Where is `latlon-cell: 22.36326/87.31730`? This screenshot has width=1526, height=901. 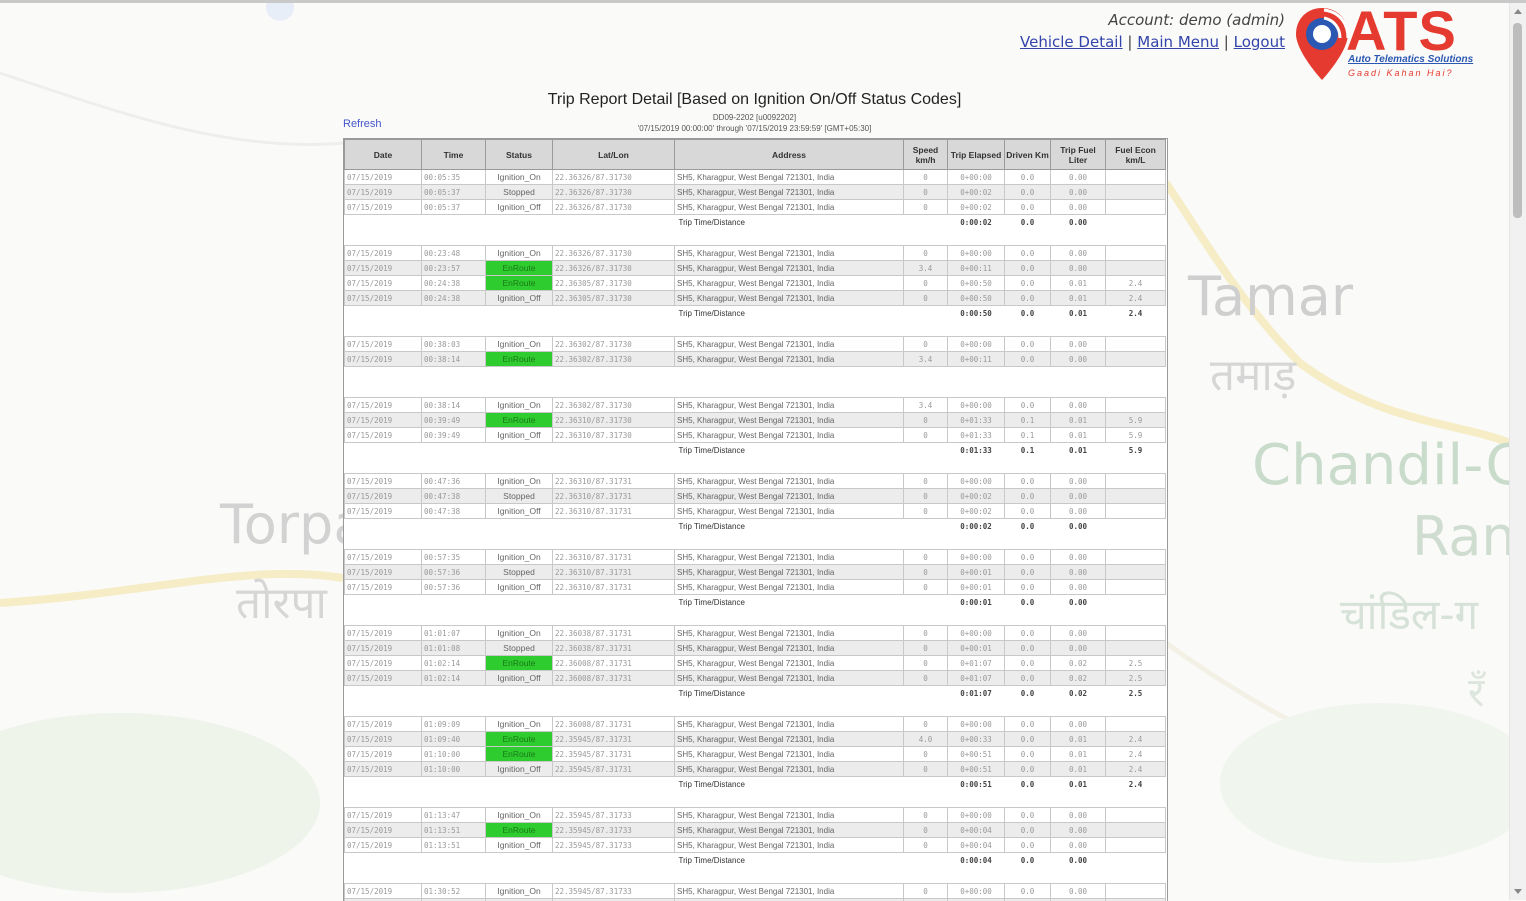
latlon-cell: 22.36326/87.31730 is located at coordinates (614, 253).